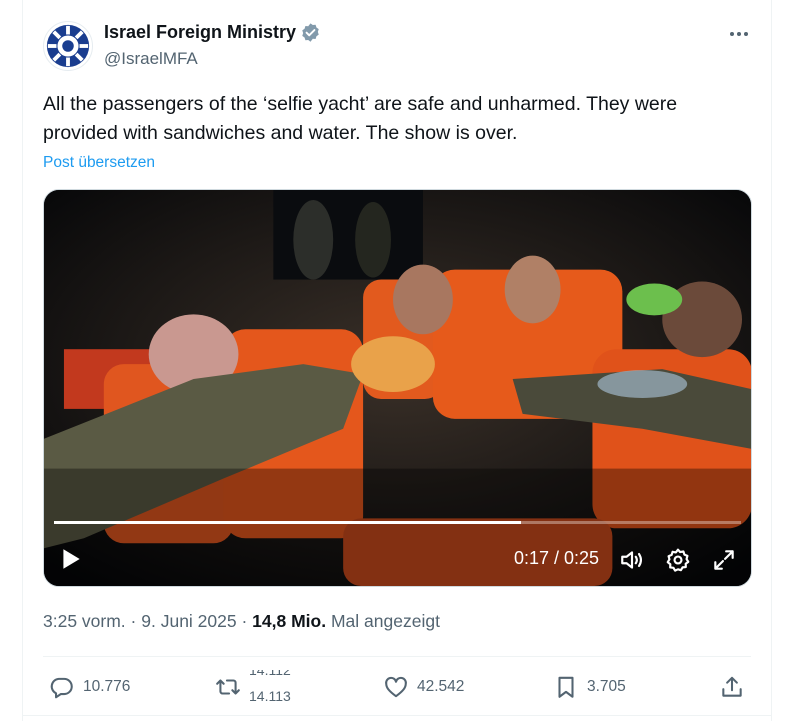 The image size is (796, 721). What do you see at coordinates (151, 59) in the screenshot?
I see `author-handle: @IsraelMFA` at bounding box center [151, 59].